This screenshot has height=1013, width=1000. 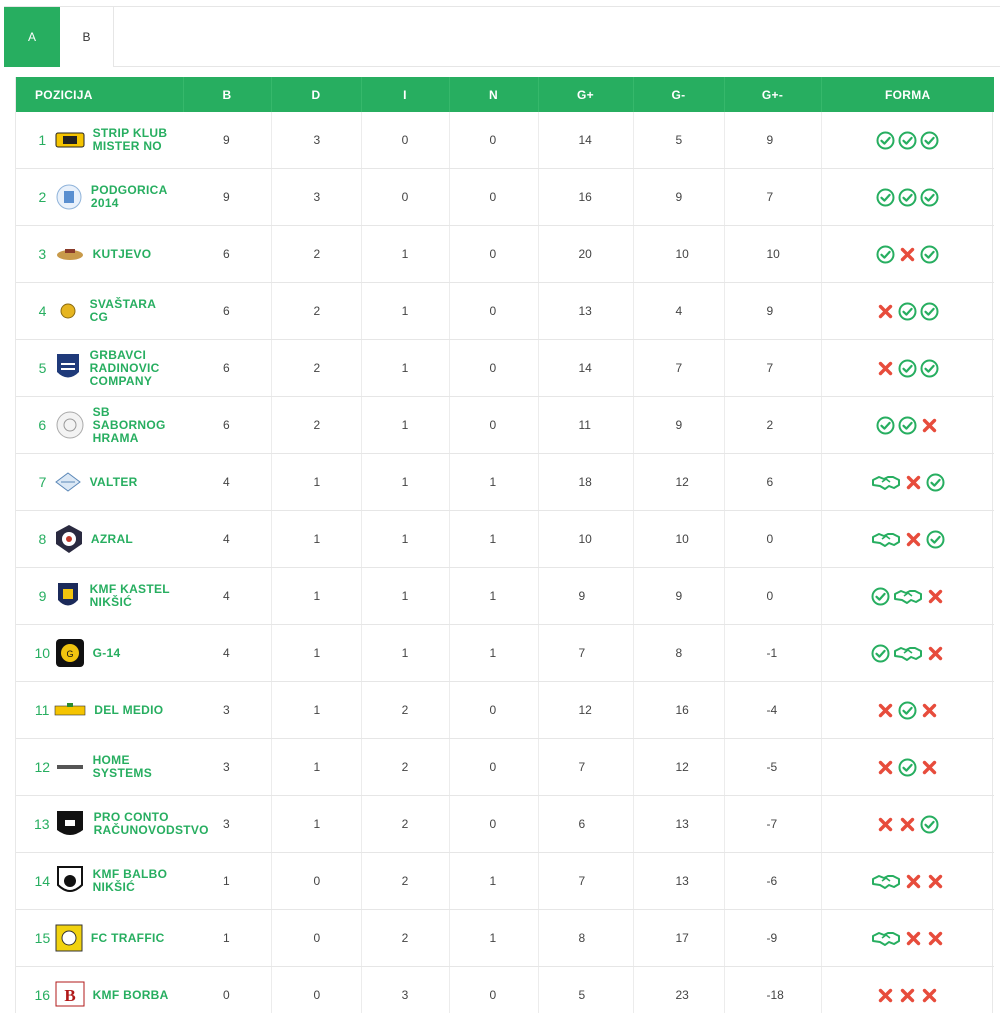 What do you see at coordinates (137, 938) in the screenshot?
I see `team-name: FC TRAFFIC` at bounding box center [137, 938].